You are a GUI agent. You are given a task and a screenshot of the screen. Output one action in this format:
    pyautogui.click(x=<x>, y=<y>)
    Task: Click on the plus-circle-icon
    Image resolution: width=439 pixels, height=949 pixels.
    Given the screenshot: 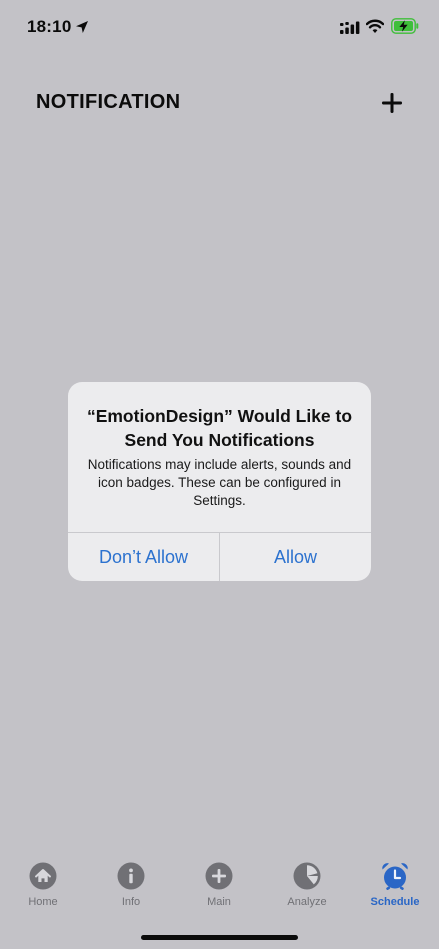 What is the action you would take?
    pyautogui.click(x=219, y=876)
    